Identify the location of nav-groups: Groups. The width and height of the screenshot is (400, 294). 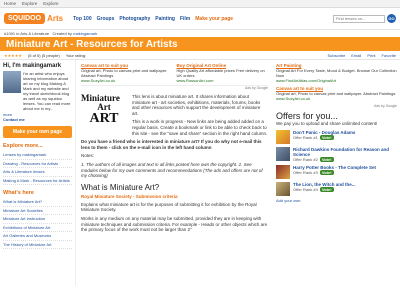
(106, 19).